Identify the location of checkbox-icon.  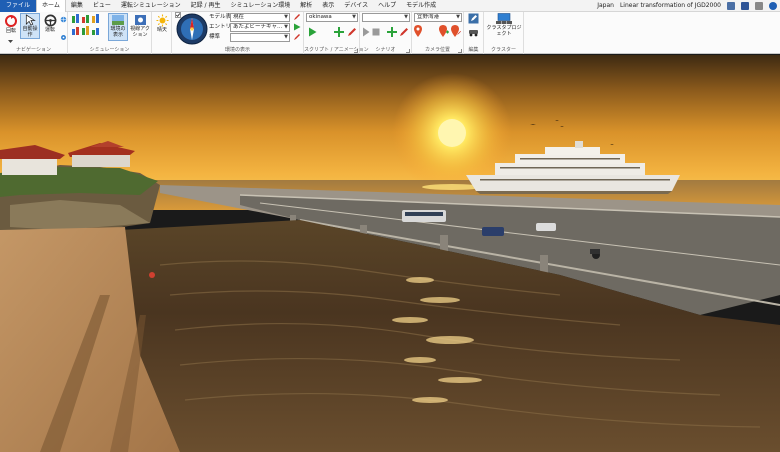
(178, 15).